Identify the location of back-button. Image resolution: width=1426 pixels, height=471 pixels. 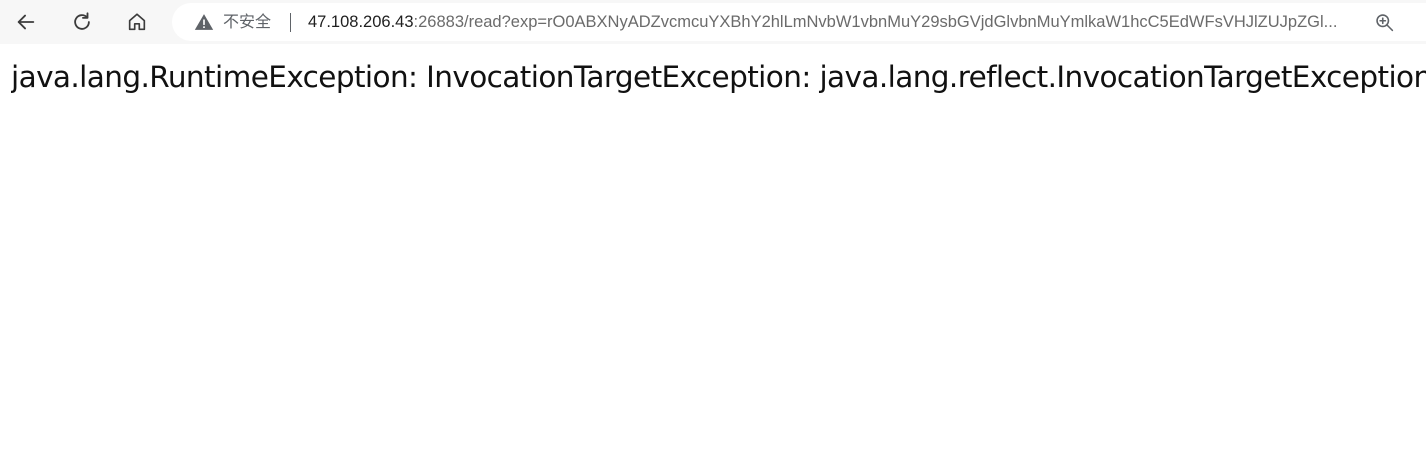
(26, 22).